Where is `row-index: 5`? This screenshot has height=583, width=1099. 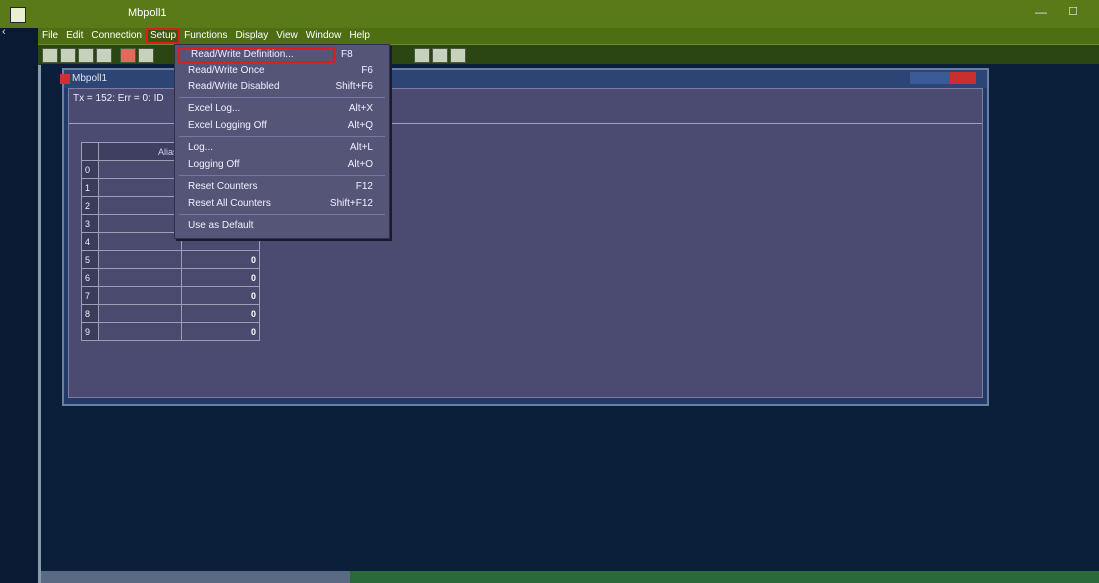 row-index: 5 is located at coordinates (90, 259).